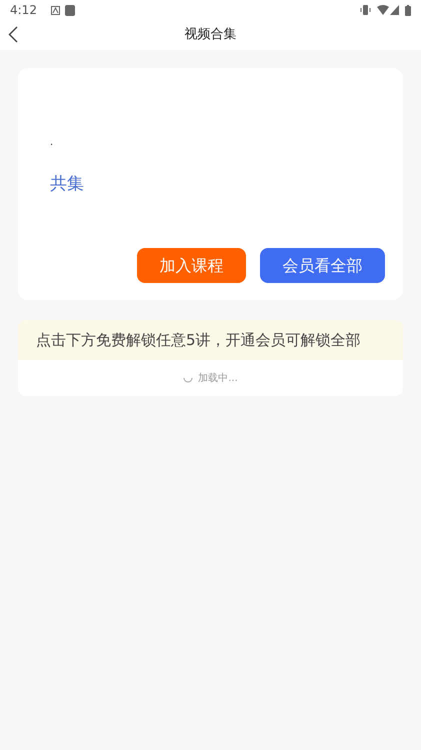 The height and width of the screenshot is (750, 421). Describe the element at coordinates (55, 10) in the screenshot. I see `notification-icon` at that location.